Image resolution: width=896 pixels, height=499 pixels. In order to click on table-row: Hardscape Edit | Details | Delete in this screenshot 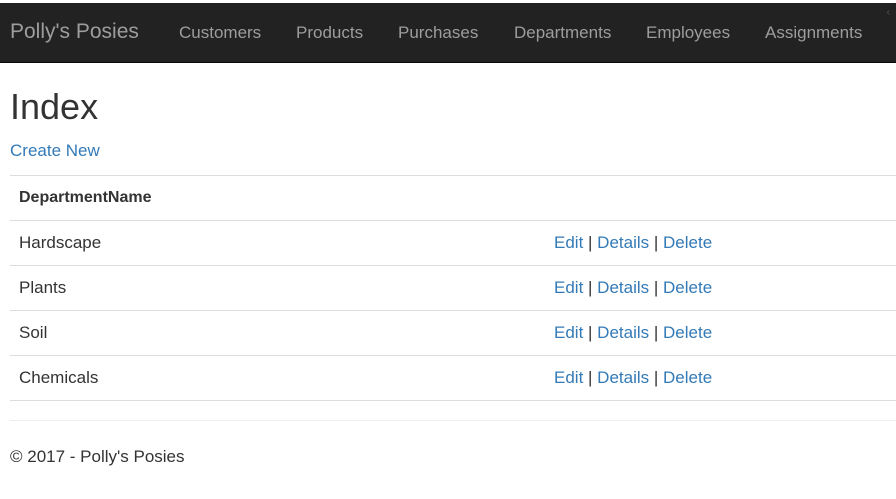, I will do `click(453, 243)`.